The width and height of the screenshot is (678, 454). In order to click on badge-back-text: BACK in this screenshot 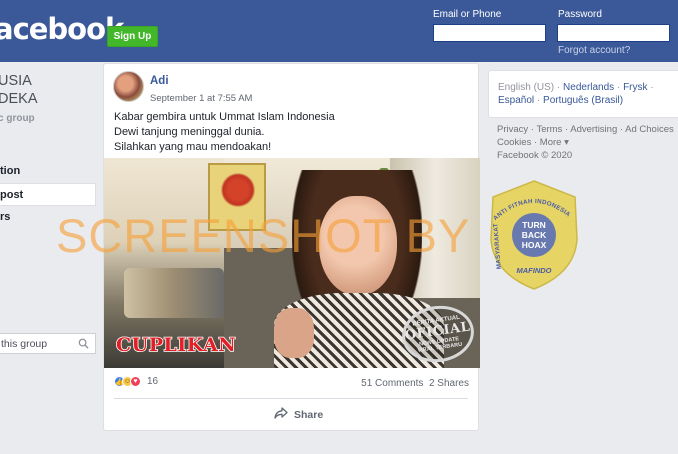, I will do `click(534, 235)`.